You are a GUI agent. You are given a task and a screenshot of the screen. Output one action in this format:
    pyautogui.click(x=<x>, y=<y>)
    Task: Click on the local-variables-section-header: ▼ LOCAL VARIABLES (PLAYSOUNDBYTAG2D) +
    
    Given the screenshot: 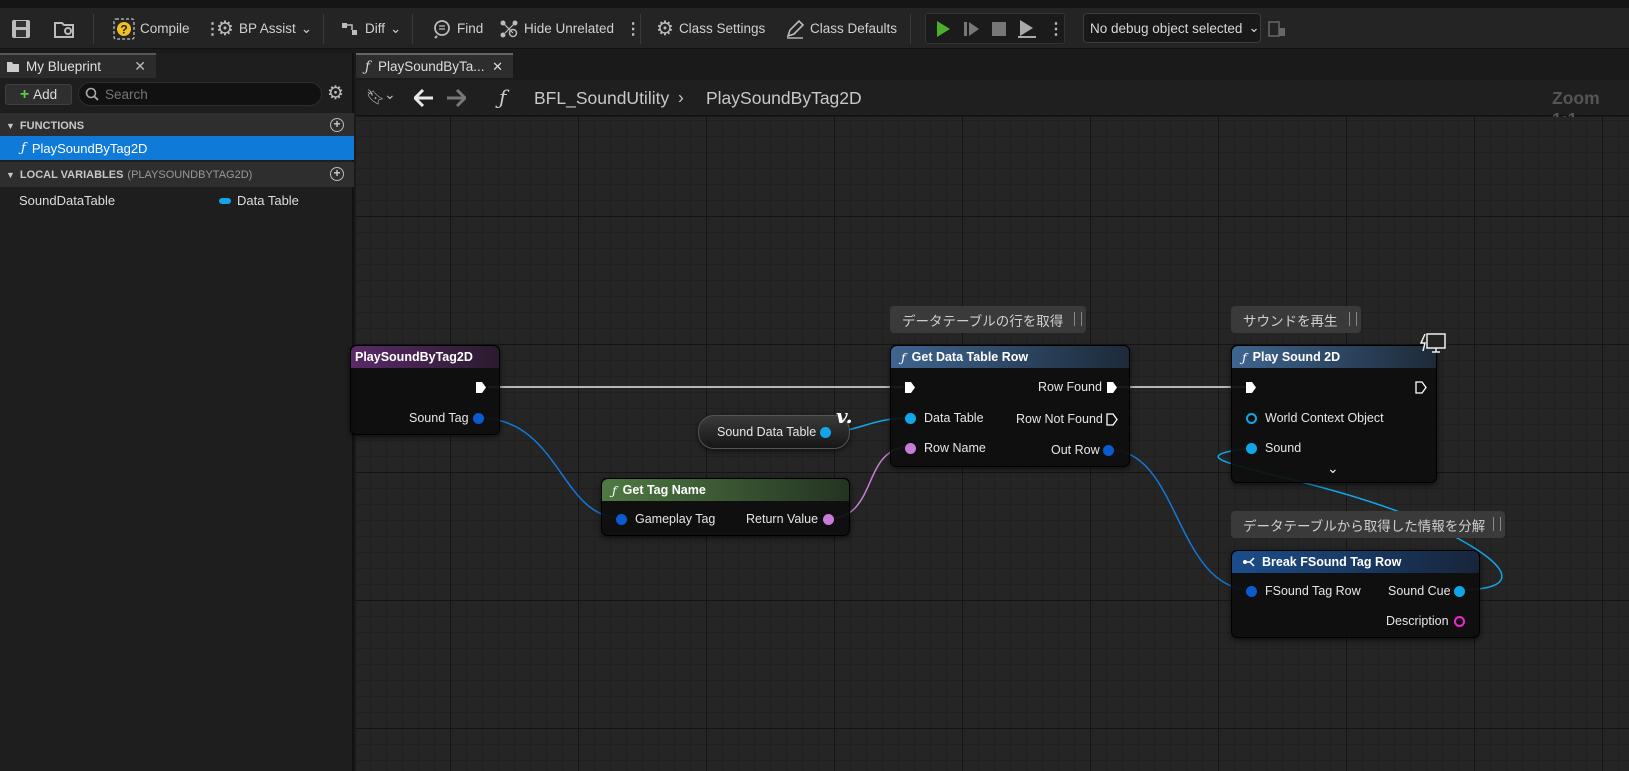 What is the action you would take?
    pyautogui.click(x=177, y=174)
    